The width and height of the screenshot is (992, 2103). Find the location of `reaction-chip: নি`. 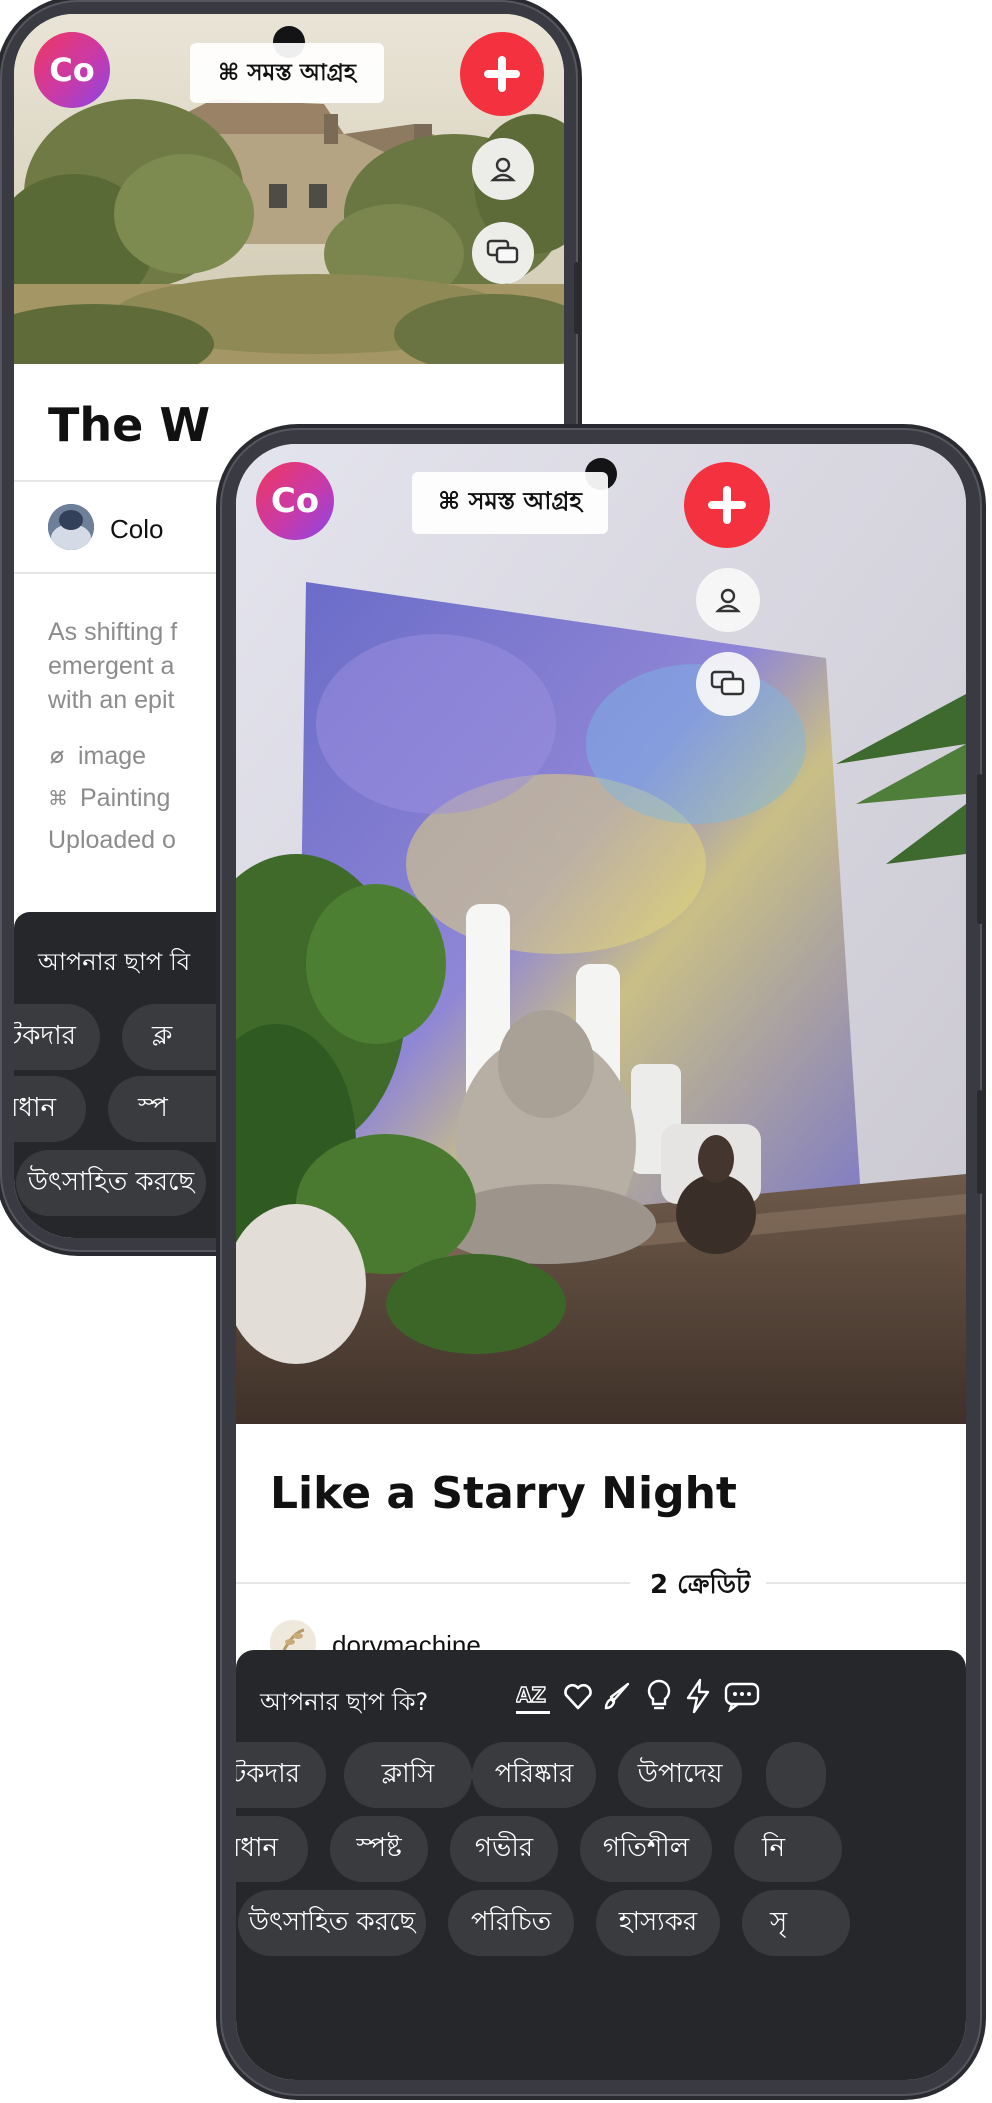

reaction-chip: নি is located at coordinates (788, 1849).